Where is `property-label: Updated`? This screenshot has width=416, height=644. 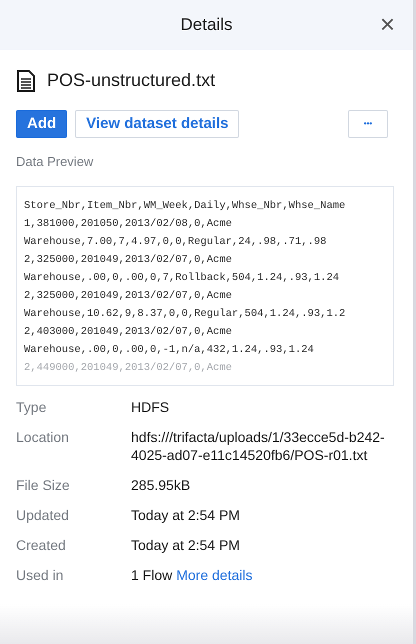
property-label: Updated is located at coordinates (43, 515).